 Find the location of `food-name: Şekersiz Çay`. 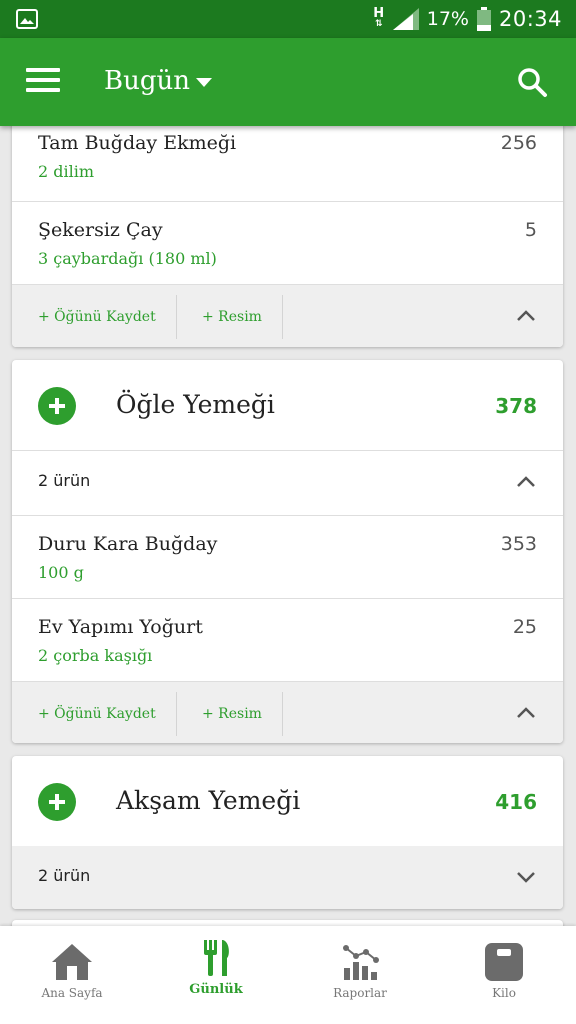

food-name: Şekersiz Çay is located at coordinates (100, 230).